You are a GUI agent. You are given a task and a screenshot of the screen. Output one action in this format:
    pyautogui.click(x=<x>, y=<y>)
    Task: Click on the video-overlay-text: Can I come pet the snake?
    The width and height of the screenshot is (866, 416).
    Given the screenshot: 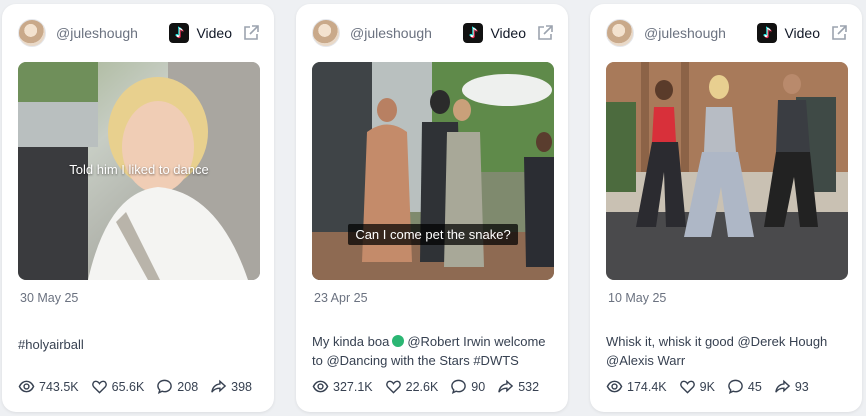 What is the action you would take?
    pyautogui.click(x=433, y=234)
    